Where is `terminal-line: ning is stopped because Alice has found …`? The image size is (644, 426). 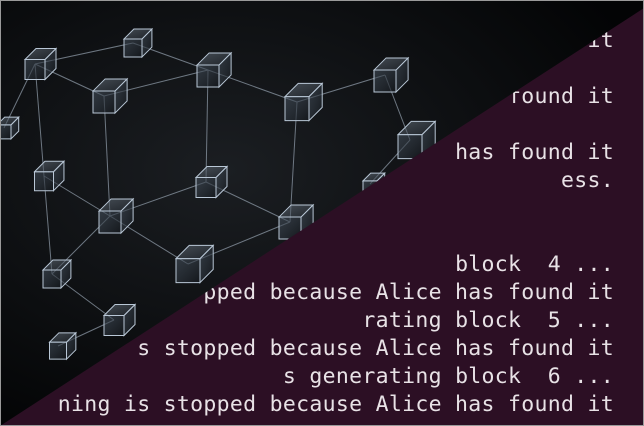 terminal-line: ning is stopped because Alice has found … is located at coordinates (335, 404).